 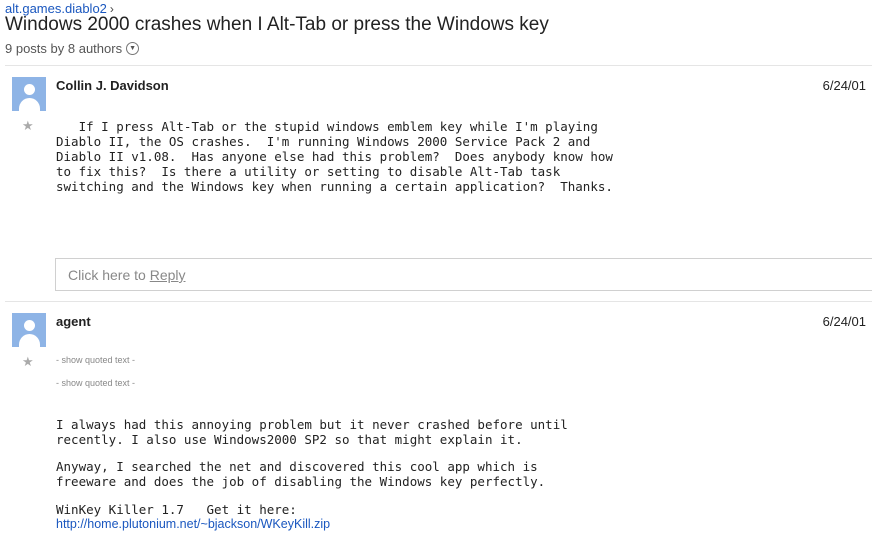 I want to click on reply-link: Reply, so click(x=168, y=275).